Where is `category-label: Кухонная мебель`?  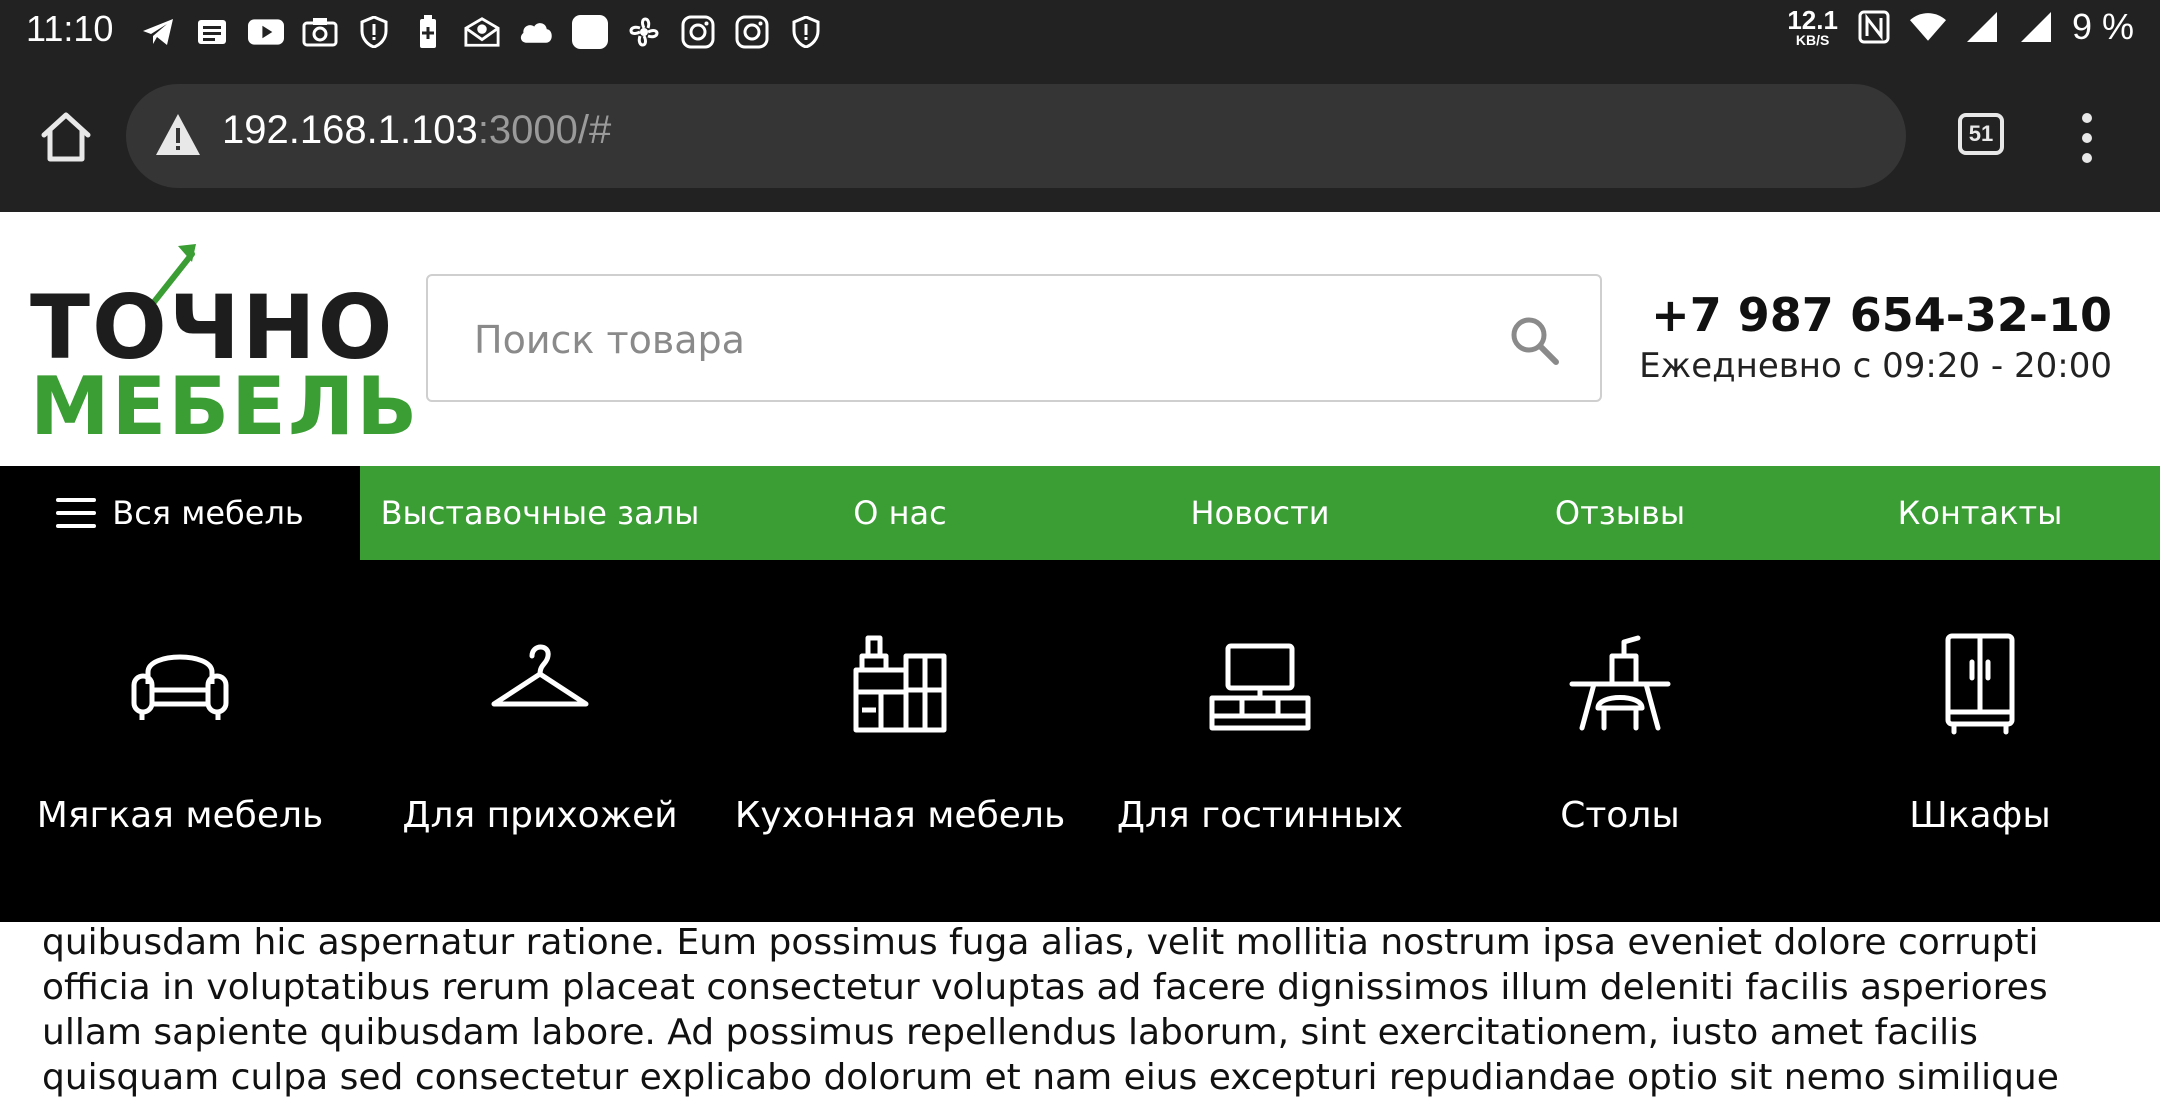 category-label: Кухонная мебель is located at coordinates (900, 815).